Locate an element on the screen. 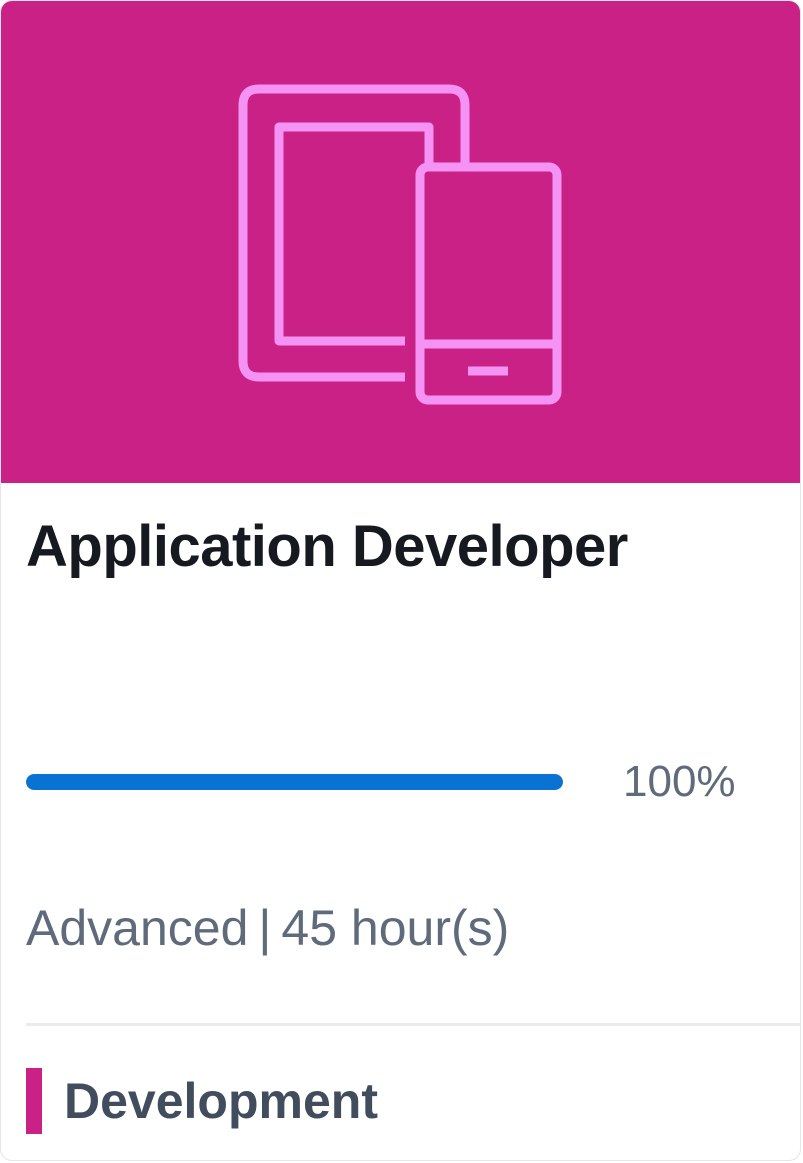 The width and height of the screenshot is (803, 1163). tablet-and-phone-icon is located at coordinates (400, 244).